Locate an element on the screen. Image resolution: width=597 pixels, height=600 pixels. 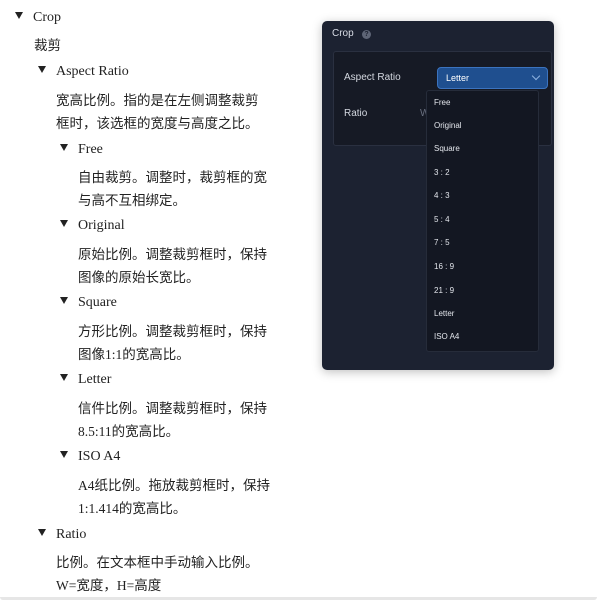
desc-line: 8.5:11的宽高比。 is located at coordinates (129, 431).